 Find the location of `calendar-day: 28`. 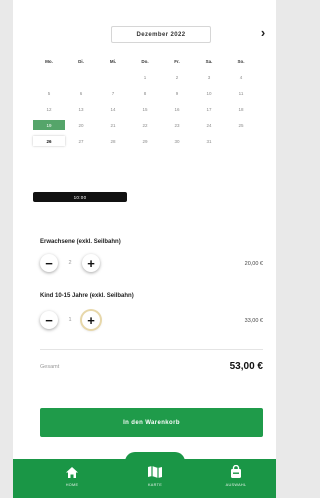

calendar-day: 28 is located at coordinates (113, 141).